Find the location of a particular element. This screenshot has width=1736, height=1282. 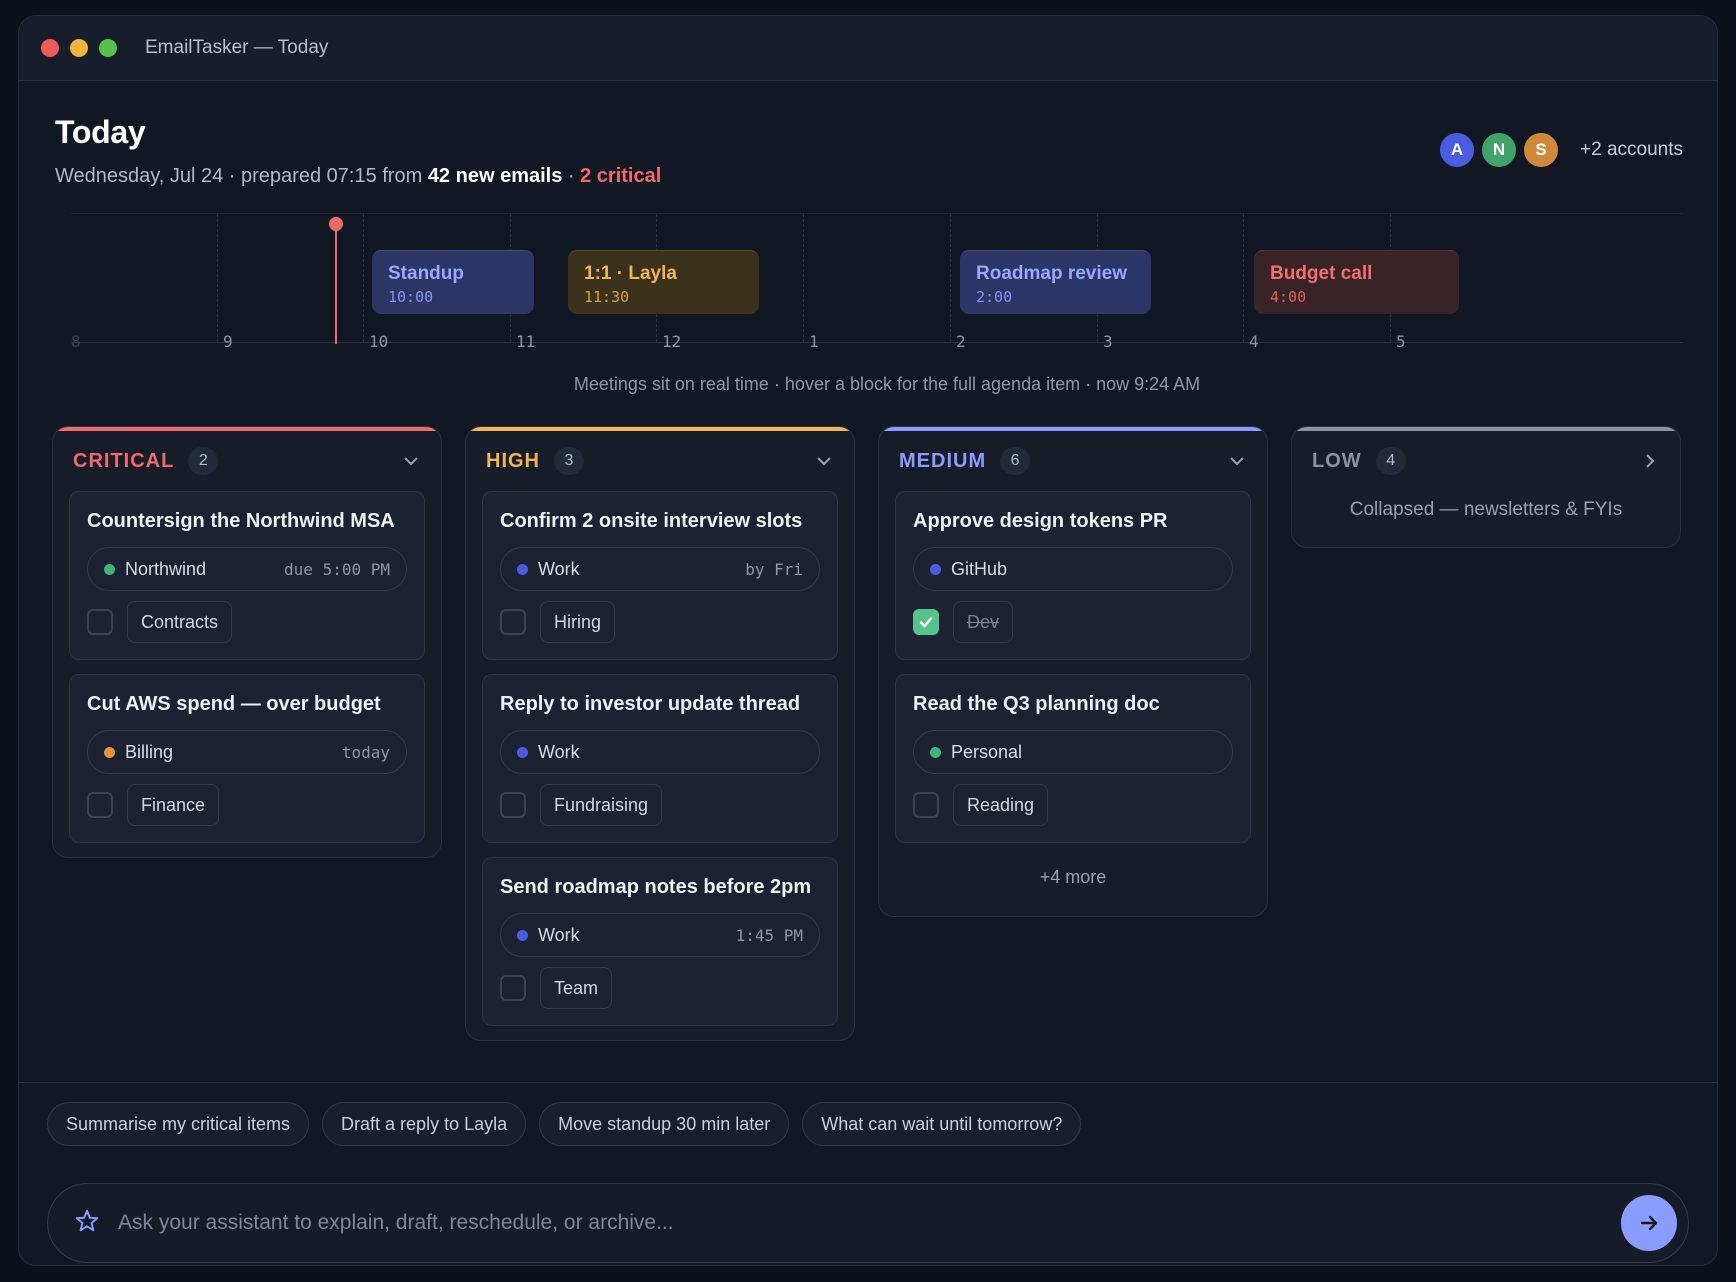

page-title: Today is located at coordinates (100, 132).